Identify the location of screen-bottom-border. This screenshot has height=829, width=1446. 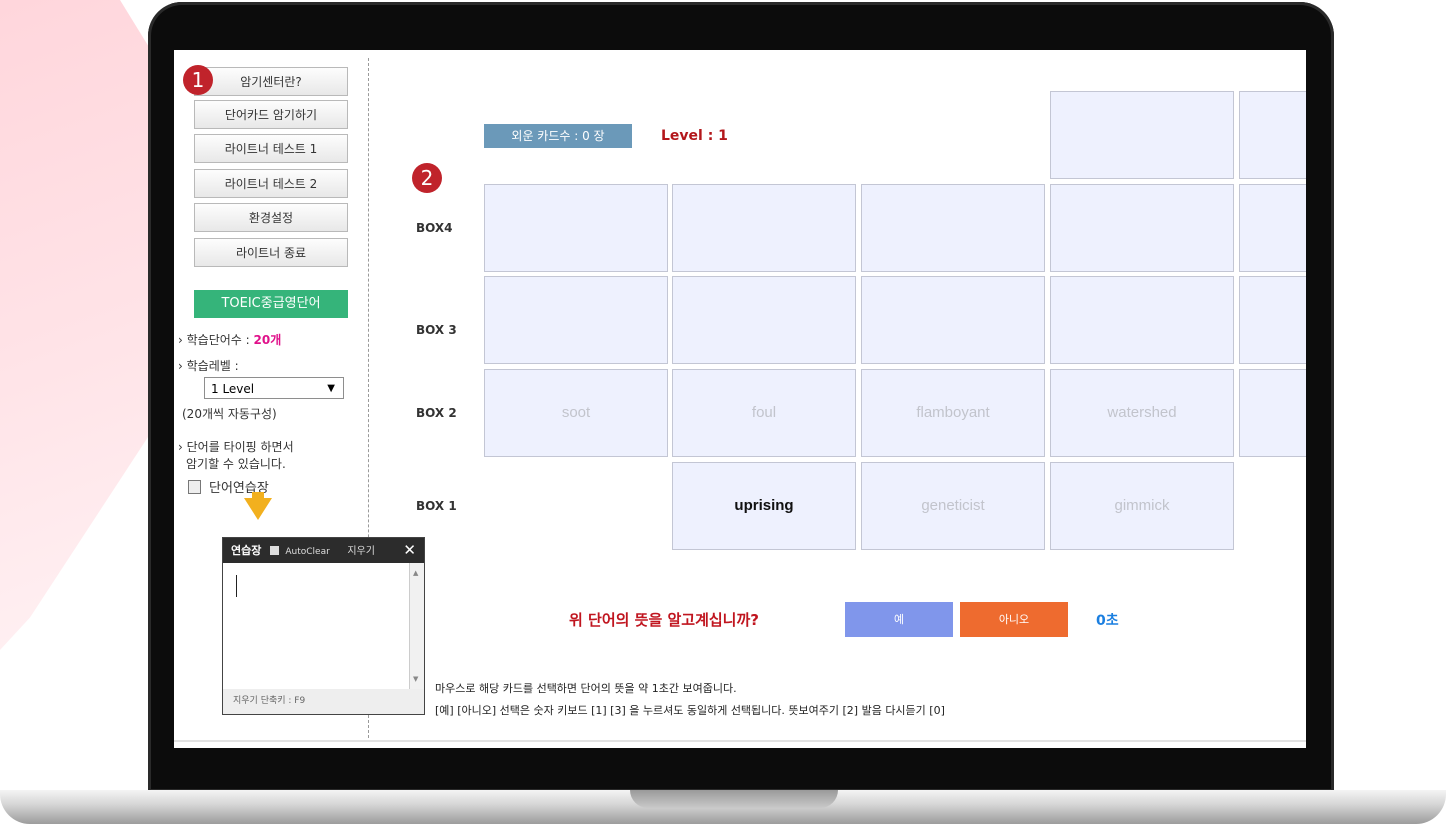
(740, 741).